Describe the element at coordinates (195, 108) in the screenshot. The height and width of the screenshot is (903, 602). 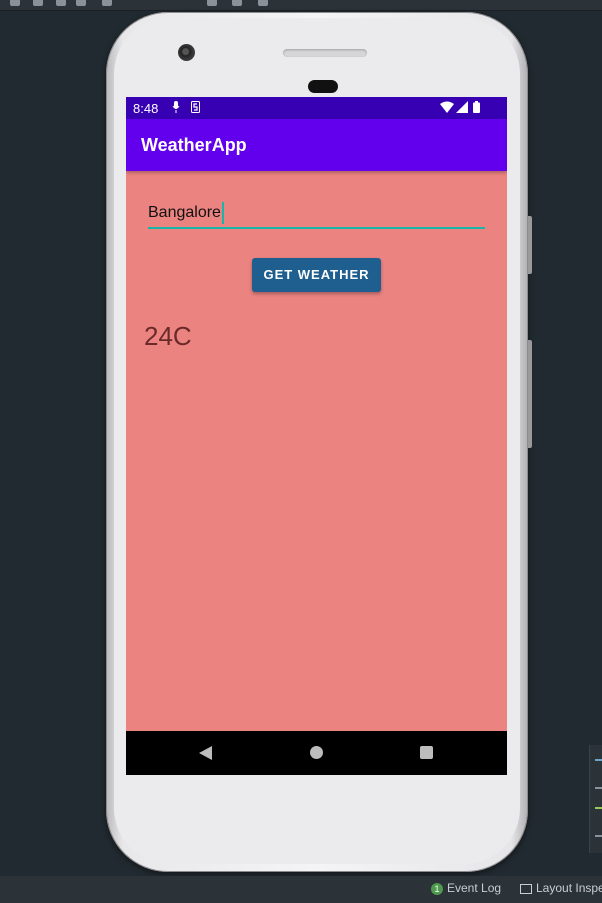
I see `s-icon` at that location.